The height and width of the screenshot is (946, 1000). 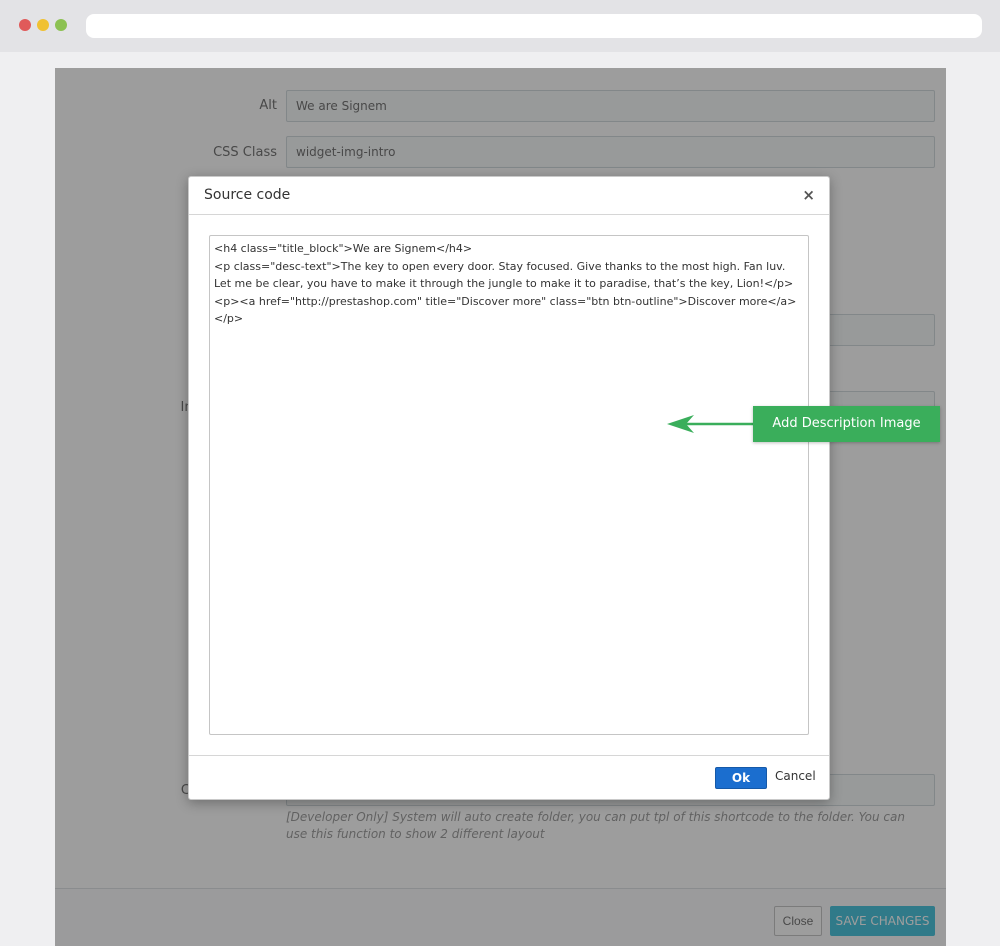 I want to click on browser-chrome, so click(x=500, y=26).